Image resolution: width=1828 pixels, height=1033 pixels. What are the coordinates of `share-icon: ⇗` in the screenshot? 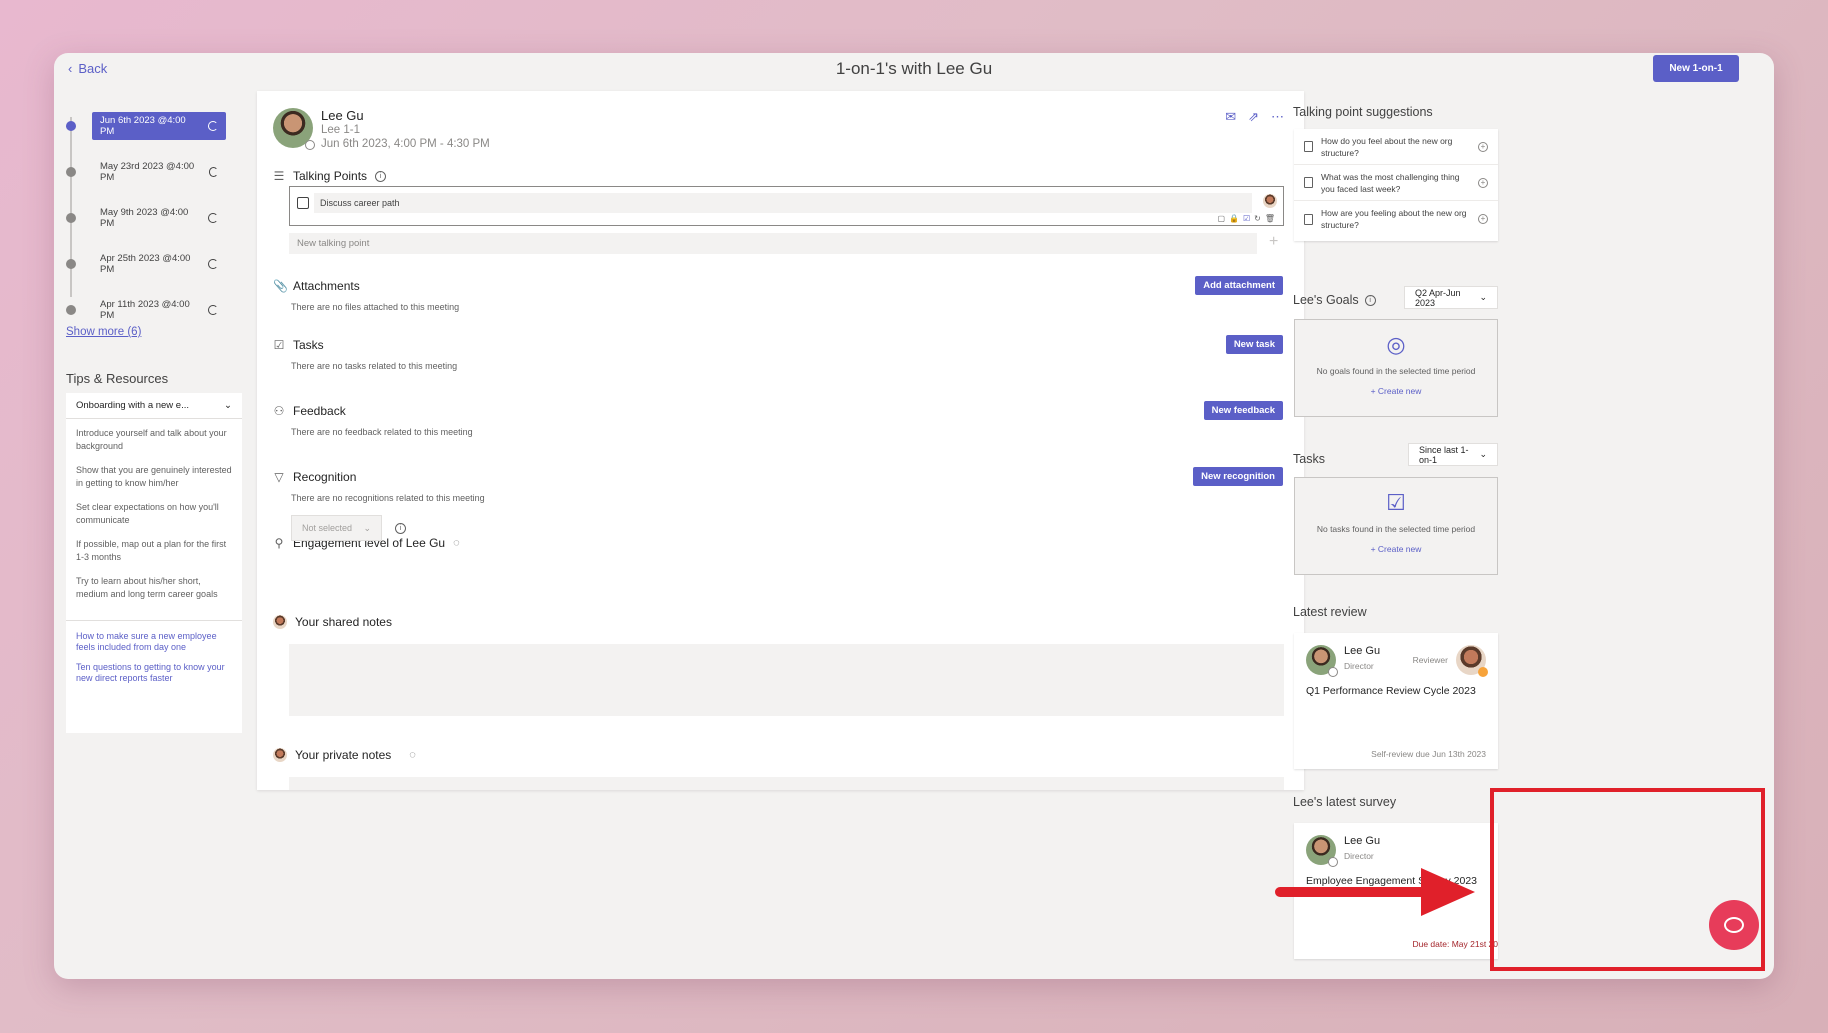 It's located at (1253, 117).